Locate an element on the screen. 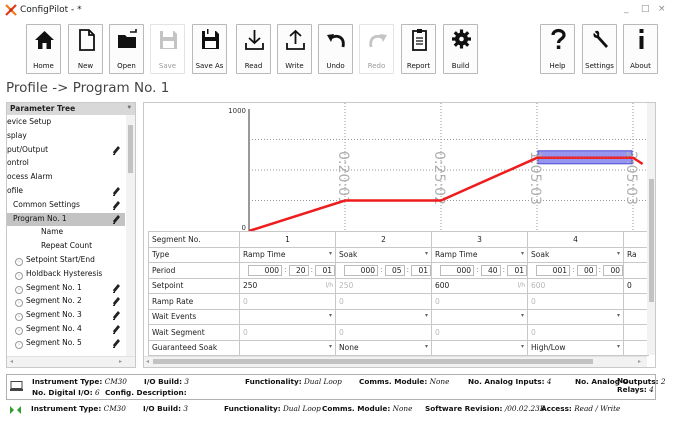  redo-button: Redo is located at coordinates (376, 49).